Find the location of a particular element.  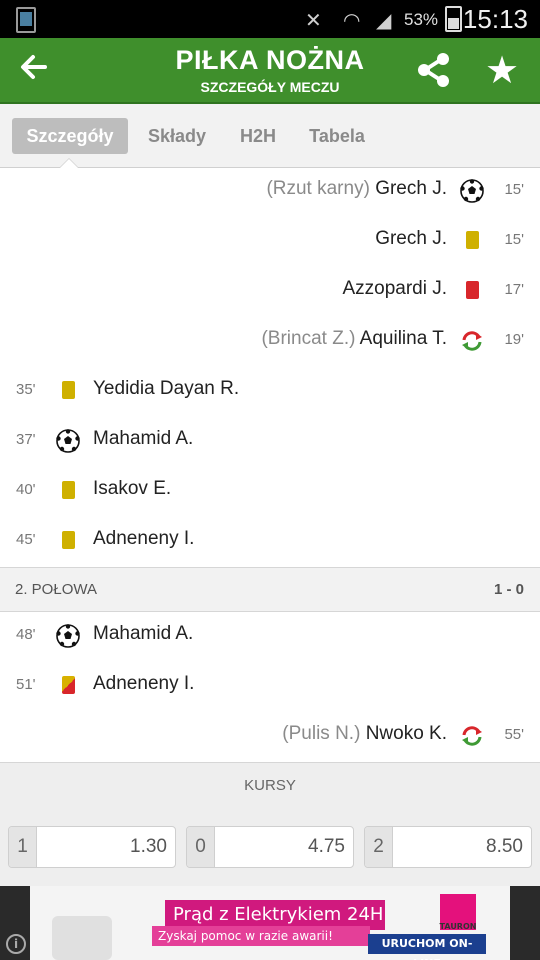

event-player: Azzopardi J. is located at coordinates (394, 288).